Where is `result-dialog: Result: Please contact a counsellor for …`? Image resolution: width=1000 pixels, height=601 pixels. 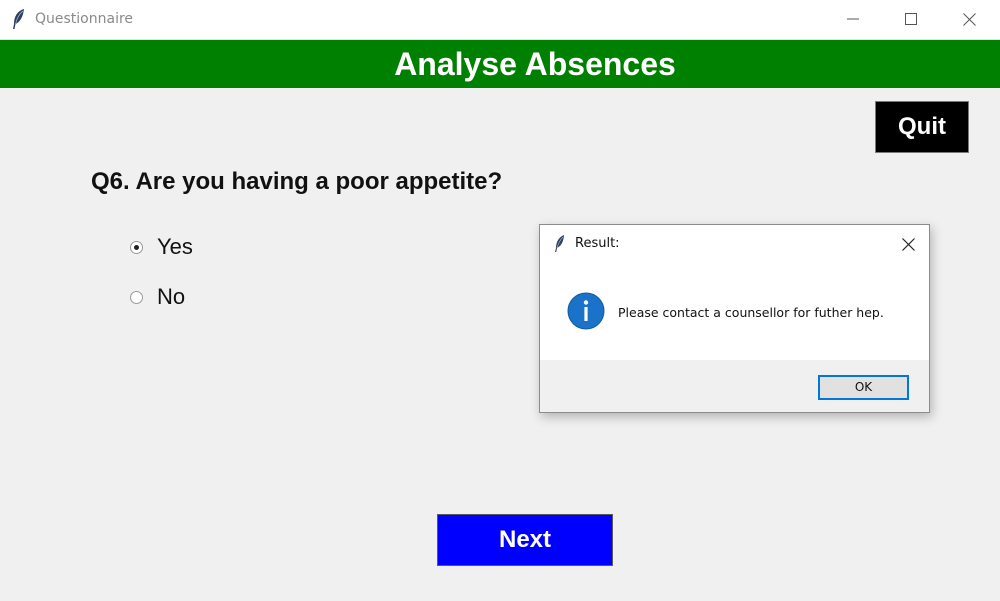
result-dialog: Result: Please contact a counsellor for … is located at coordinates (734, 318).